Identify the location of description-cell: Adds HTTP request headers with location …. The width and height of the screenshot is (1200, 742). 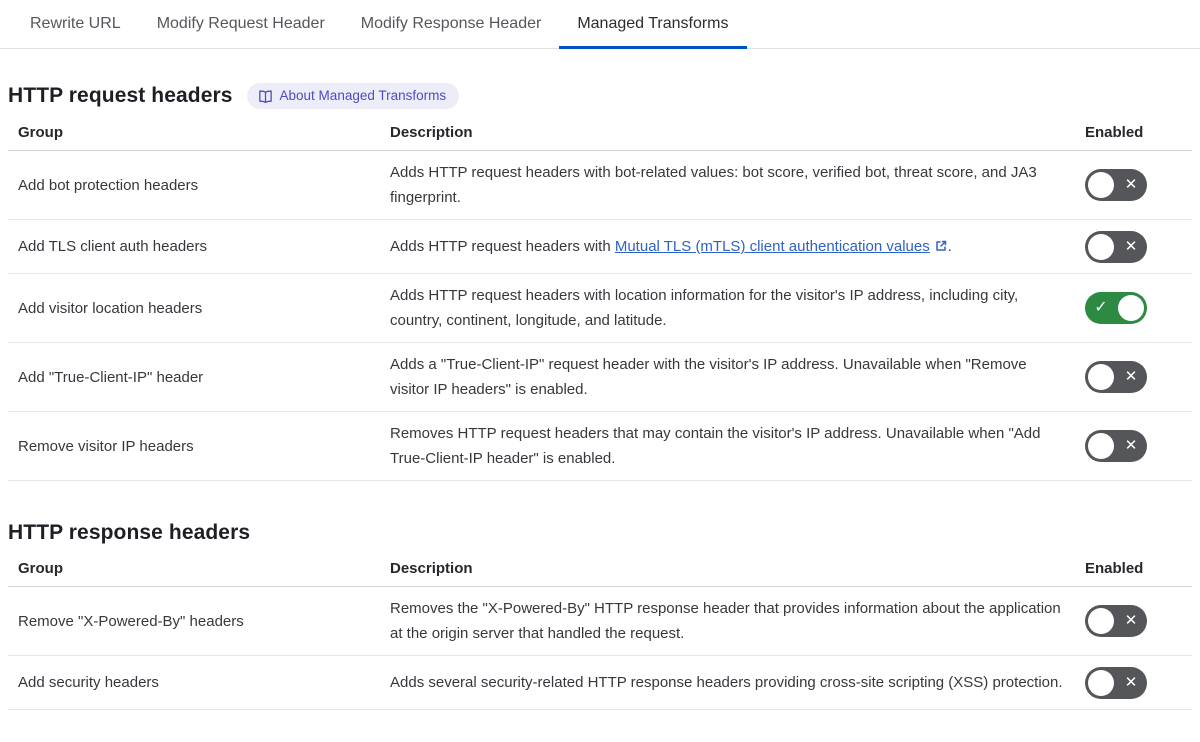
(704, 308).